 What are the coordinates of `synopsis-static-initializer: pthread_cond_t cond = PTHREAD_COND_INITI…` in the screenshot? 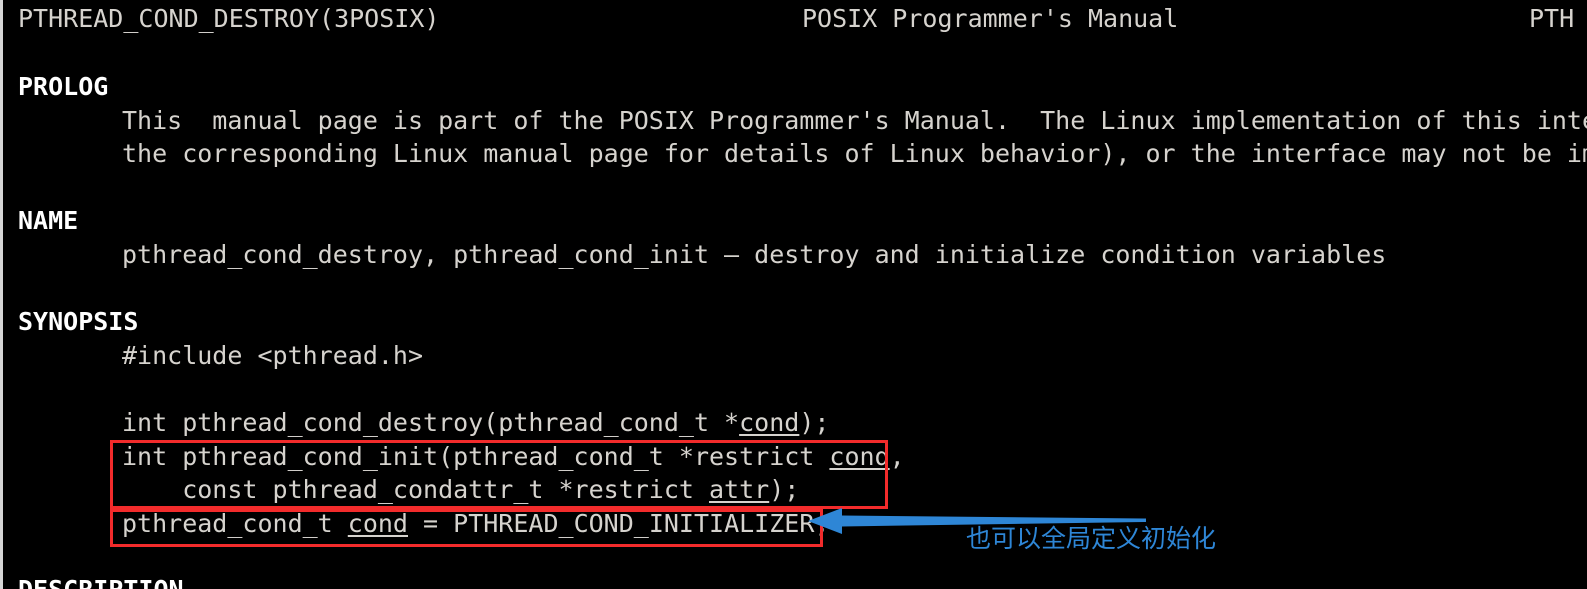 It's located at (475, 524).